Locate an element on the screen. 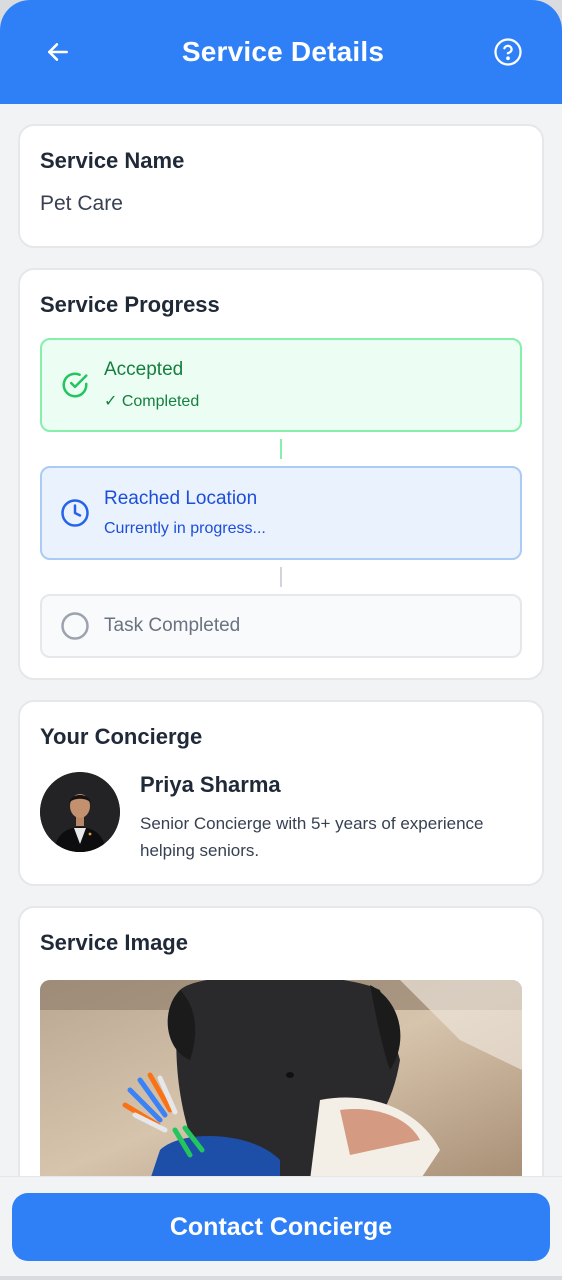  concierge-heading: Your Concierge is located at coordinates (121, 736).